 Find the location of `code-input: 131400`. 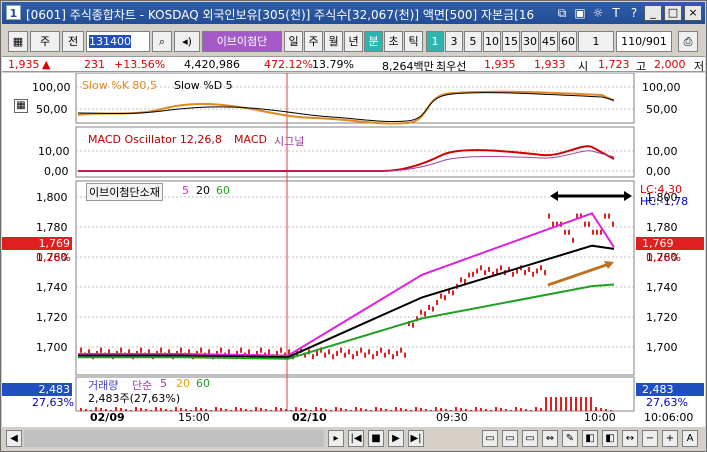

code-input: 131400 is located at coordinates (118, 41).